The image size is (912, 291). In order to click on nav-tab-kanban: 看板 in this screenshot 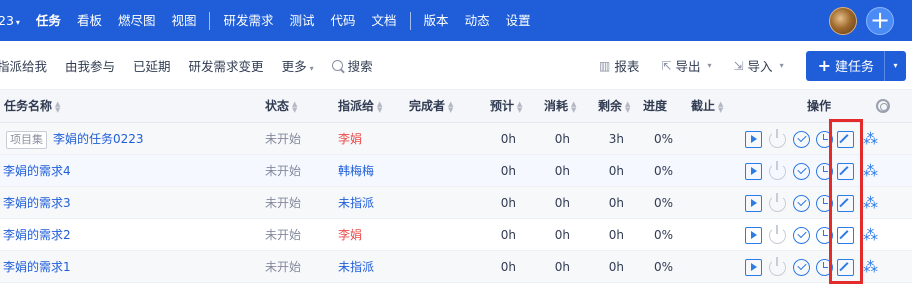, I will do `click(89, 20)`.